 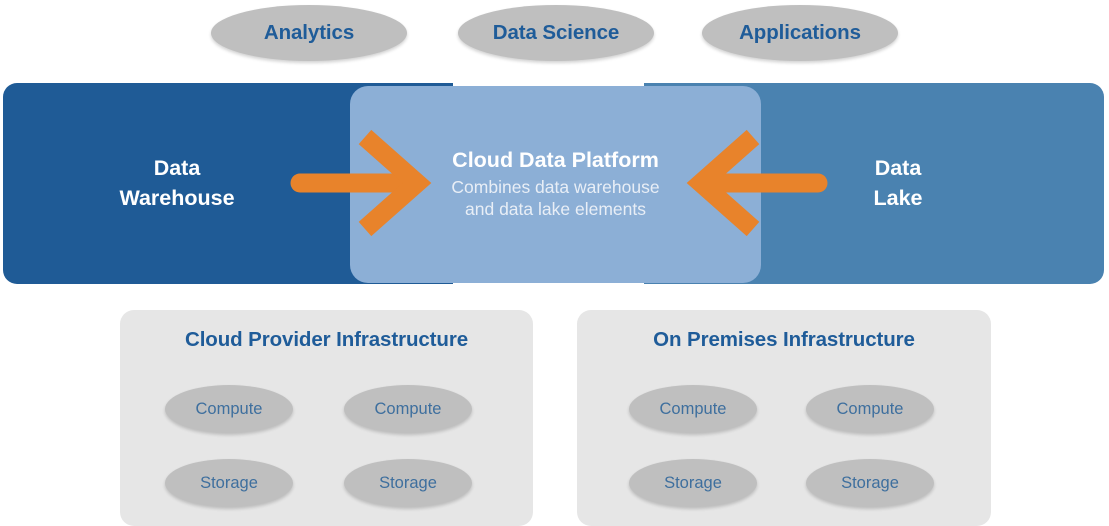 I want to click on consumer-ellipse-data-science: Data Science, so click(x=556, y=33).